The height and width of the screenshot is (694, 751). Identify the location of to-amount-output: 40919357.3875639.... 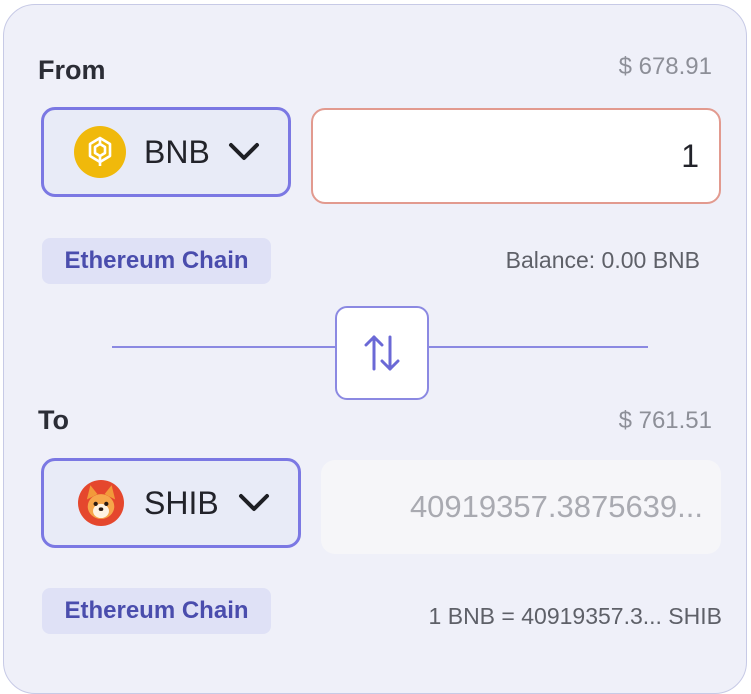
(521, 507).